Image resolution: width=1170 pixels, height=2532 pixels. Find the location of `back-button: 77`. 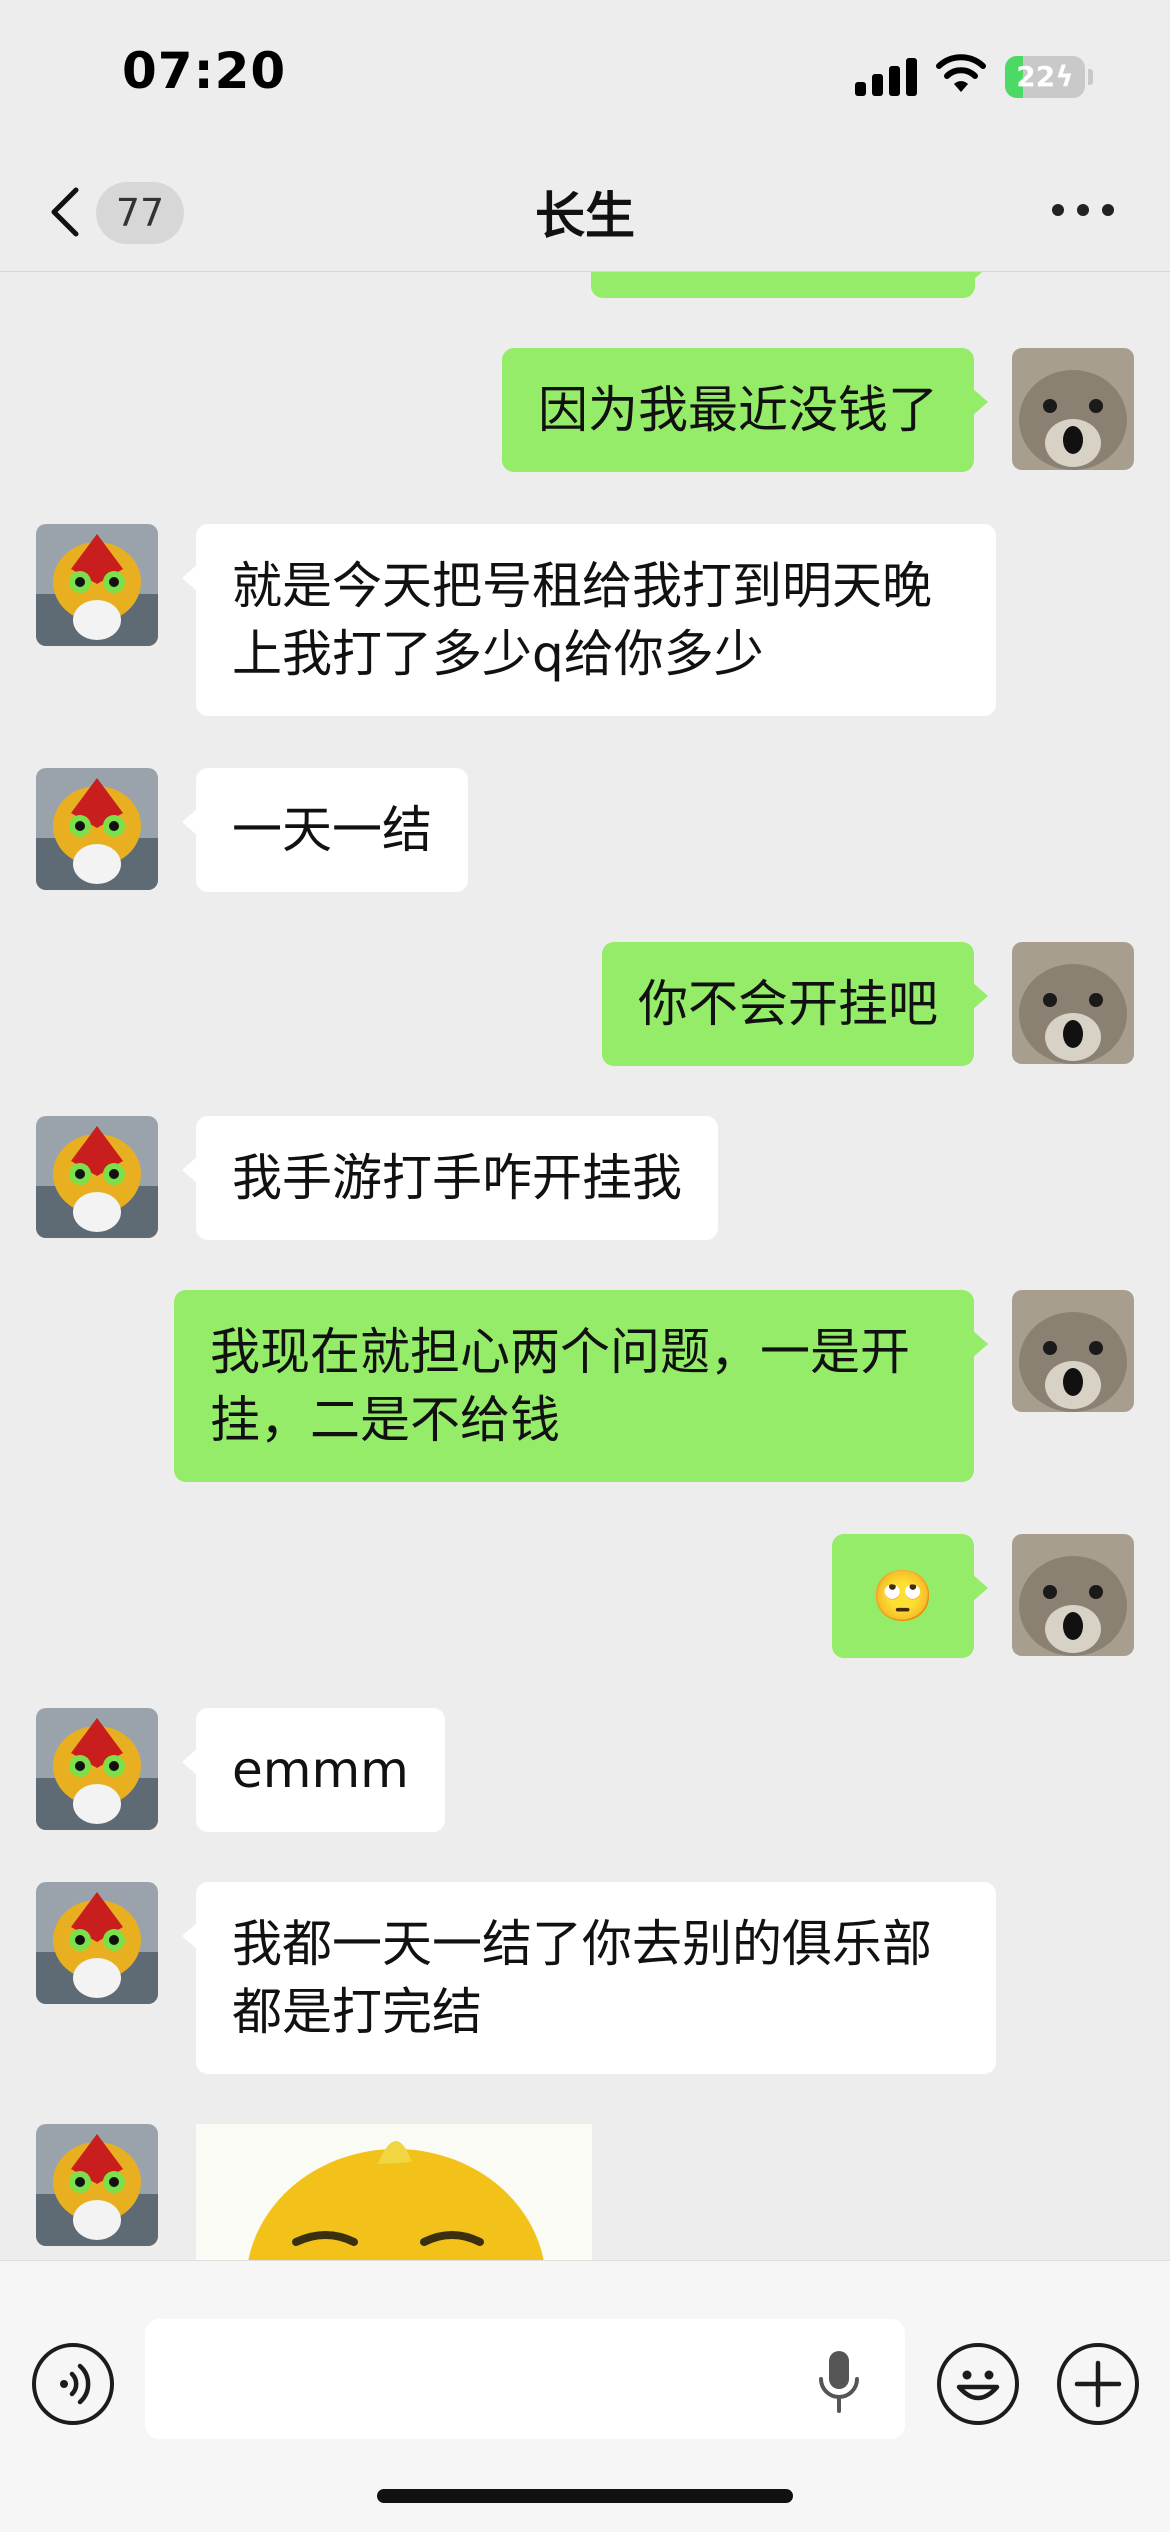

back-button: 77 is located at coordinates (115, 212).